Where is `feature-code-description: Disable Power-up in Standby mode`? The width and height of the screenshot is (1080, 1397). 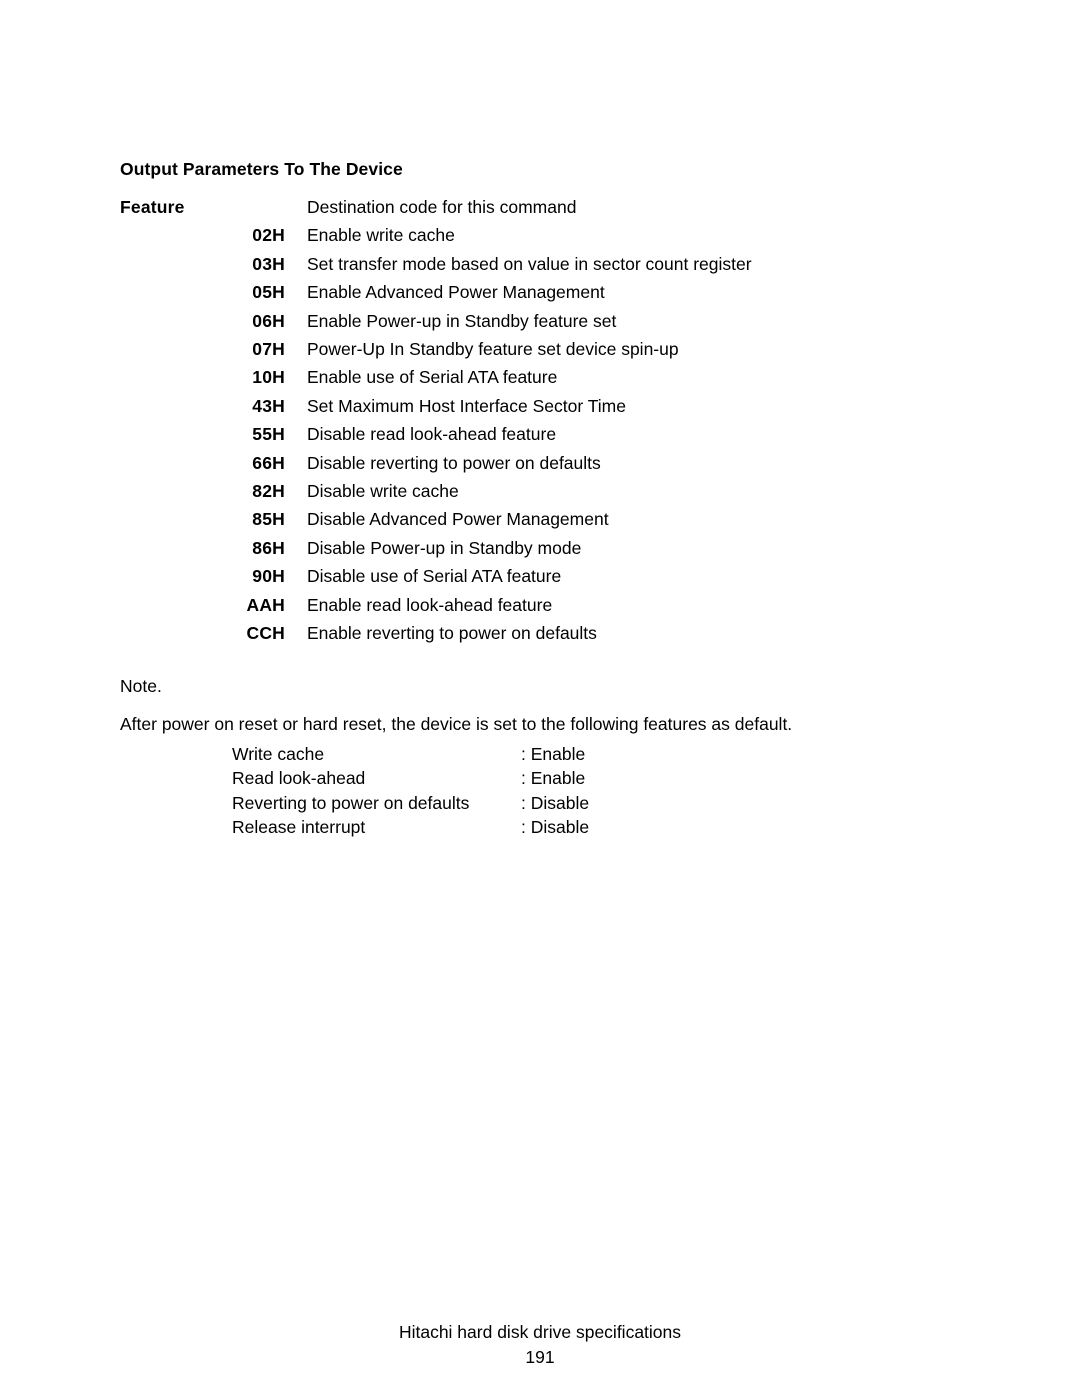 feature-code-description: Disable Power-up in Standby mode is located at coordinates (444, 547).